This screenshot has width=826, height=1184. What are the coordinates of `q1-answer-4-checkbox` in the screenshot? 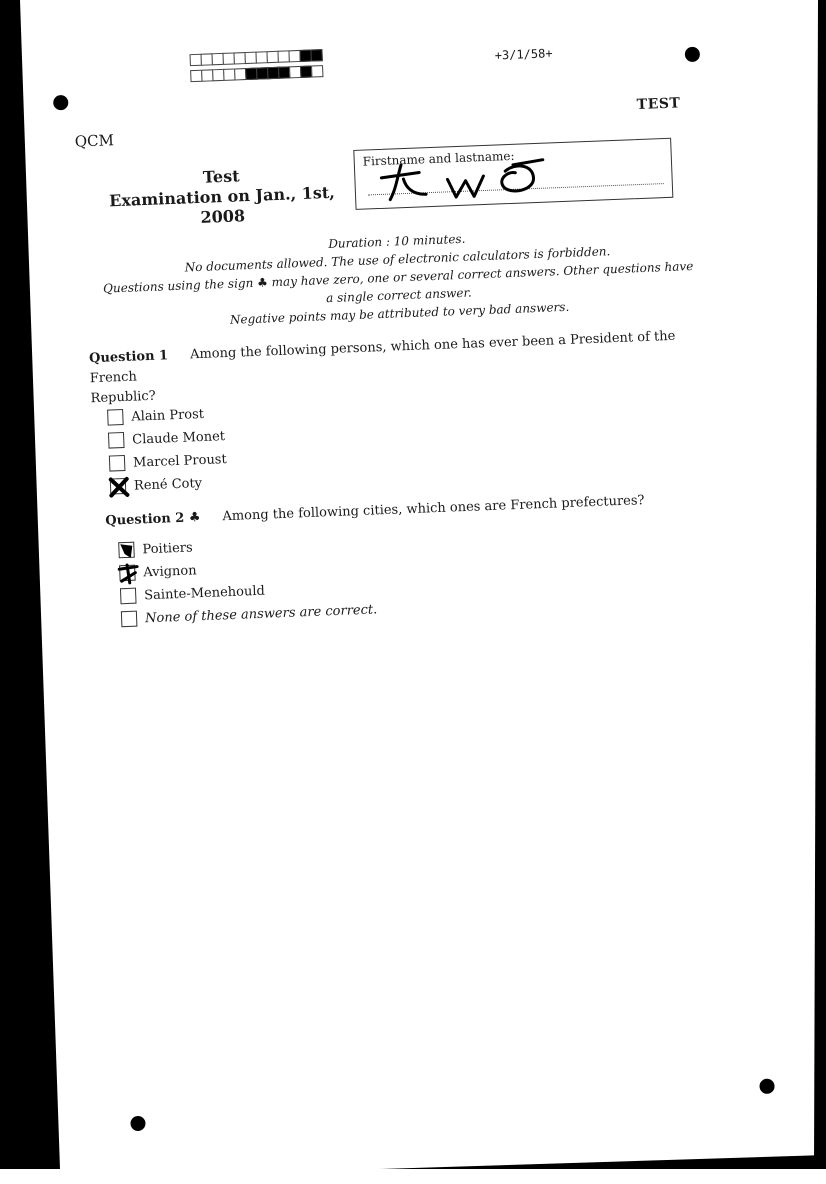 It's located at (119, 487).